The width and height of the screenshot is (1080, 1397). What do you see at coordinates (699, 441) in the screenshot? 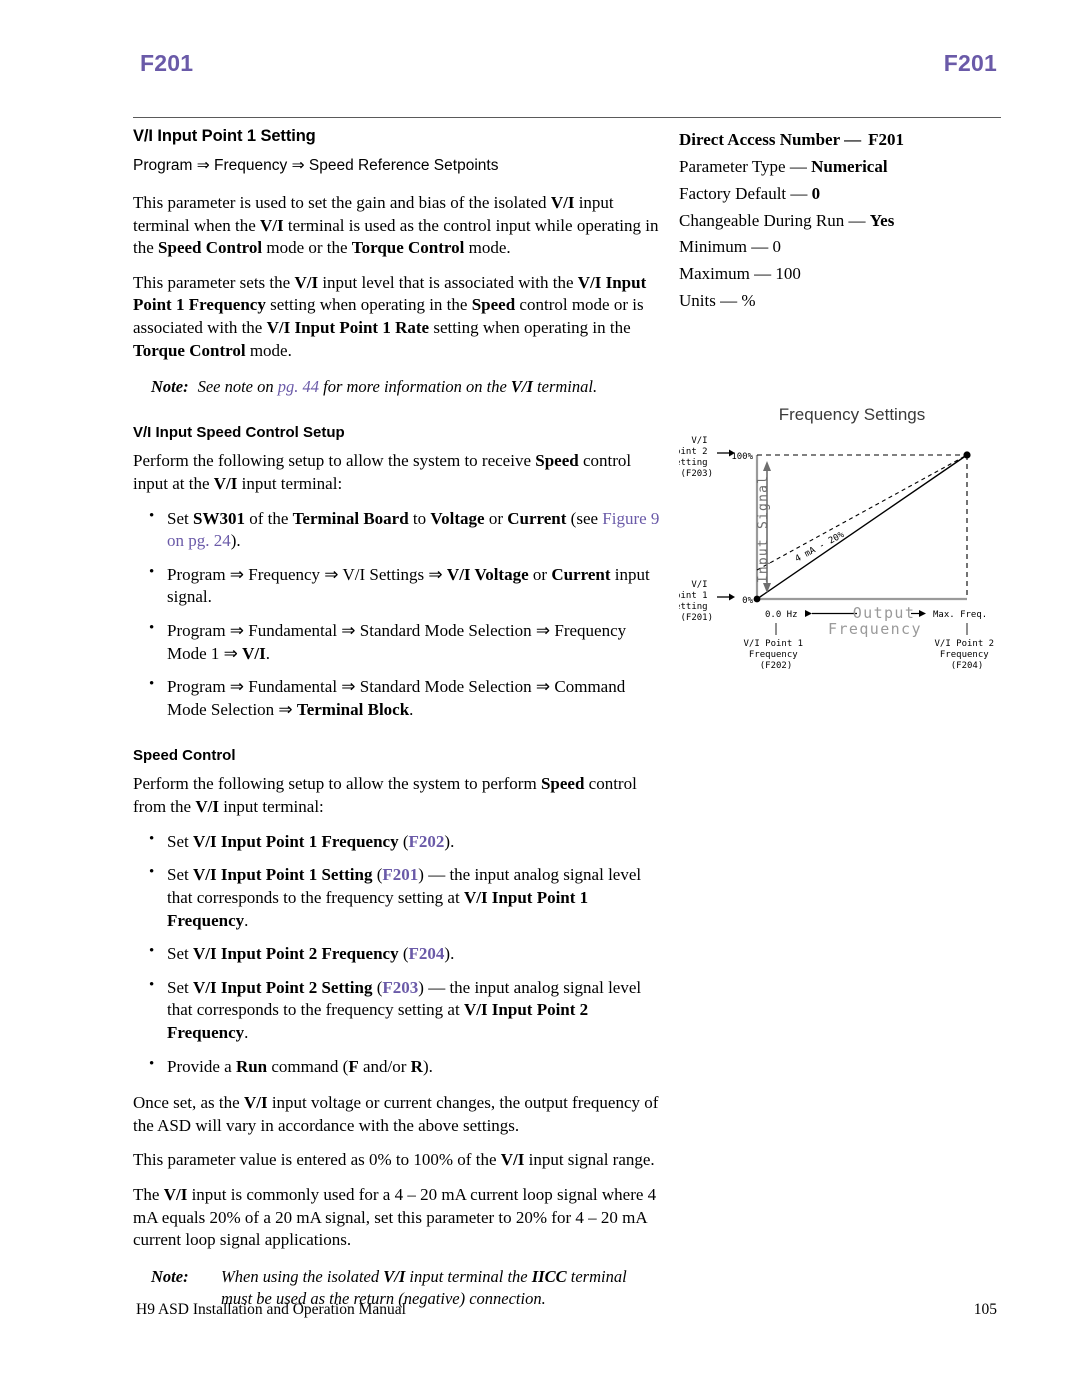
I see `label-line: V/I` at bounding box center [699, 441].